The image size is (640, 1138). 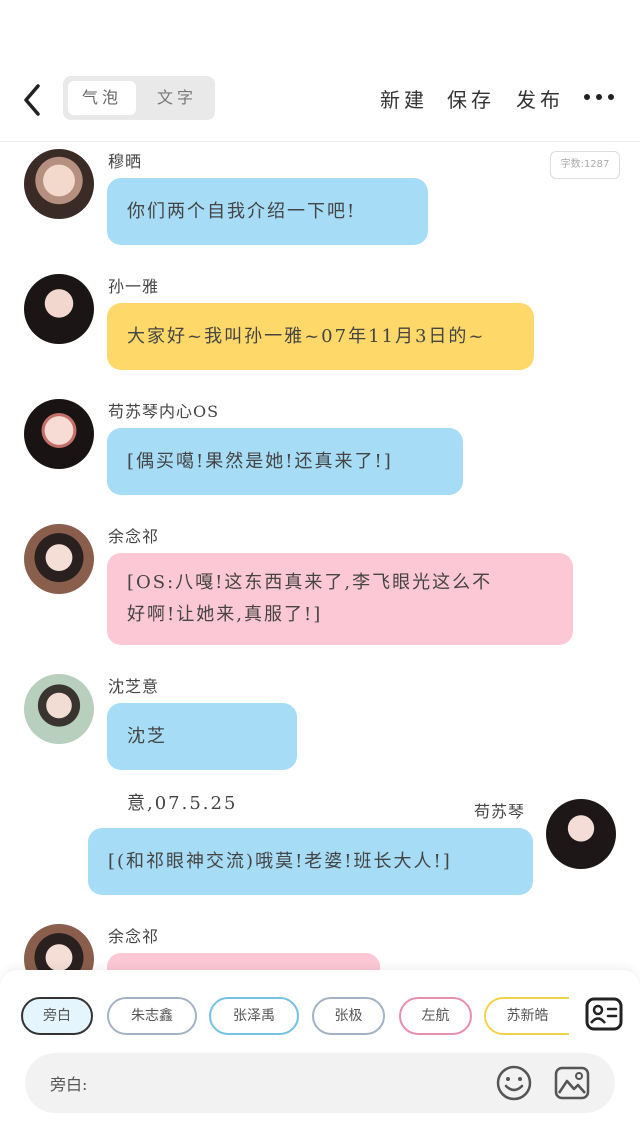 What do you see at coordinates (134, 286) in the screenshot?
I see `sender-name: 孙一雅` at bounding box center [134, 286].